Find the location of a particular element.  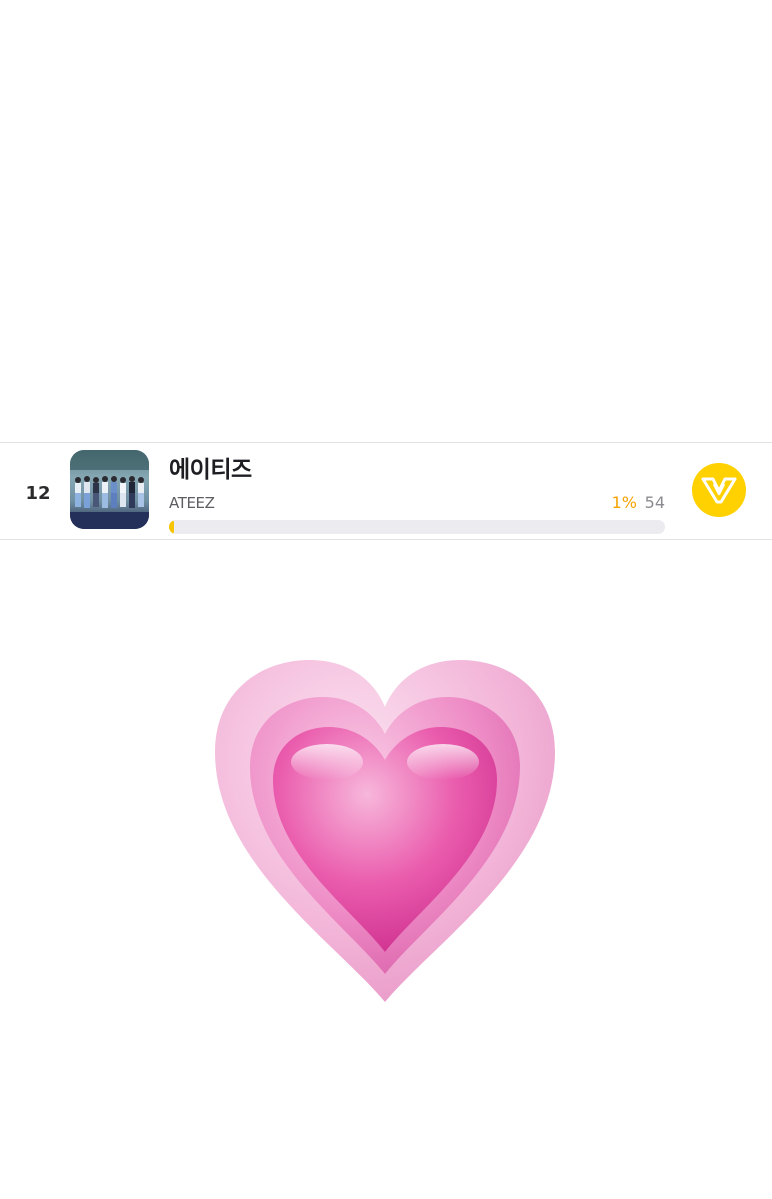

artist-name-english: ATEEZ is located at coordinates (192, 503).